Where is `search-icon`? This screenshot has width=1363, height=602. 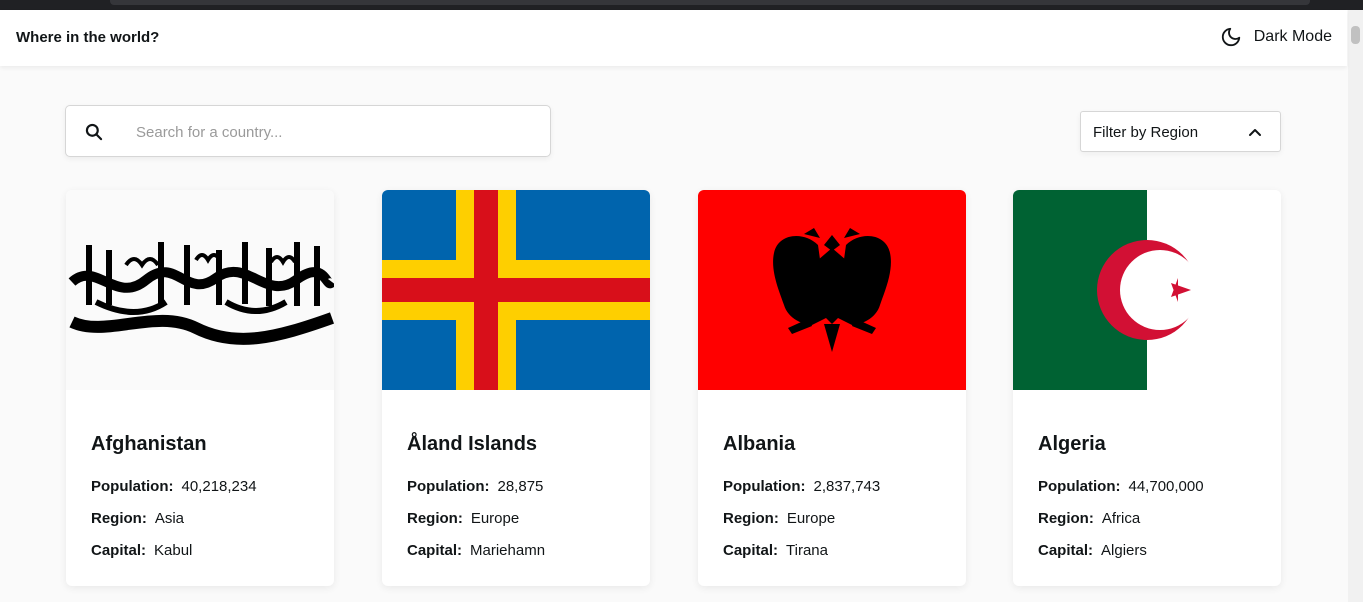
search-icon is located at coordinates (94, 132).